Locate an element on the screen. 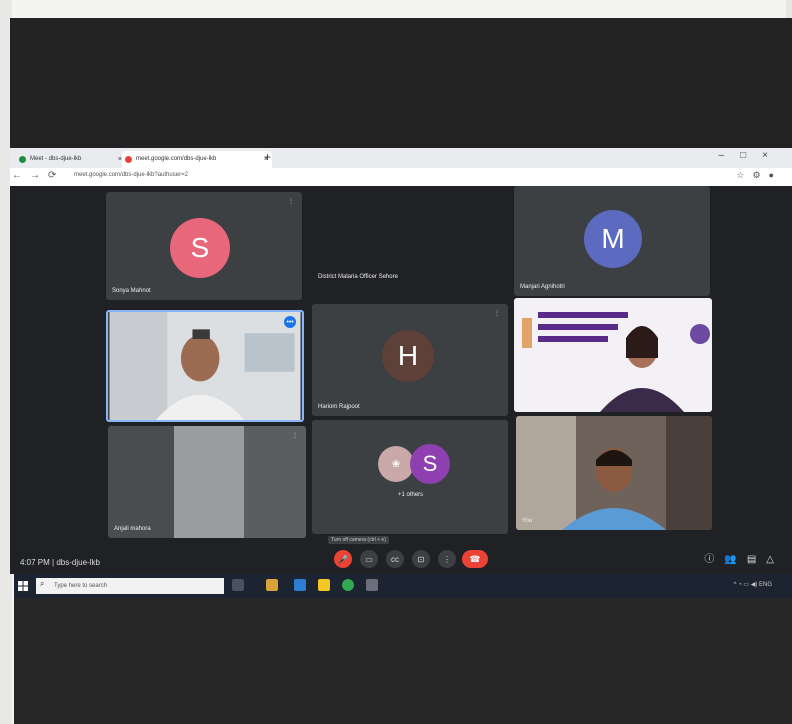 The image size is (792, 724). avatar: ❀ is located at coordinates (396, 464).